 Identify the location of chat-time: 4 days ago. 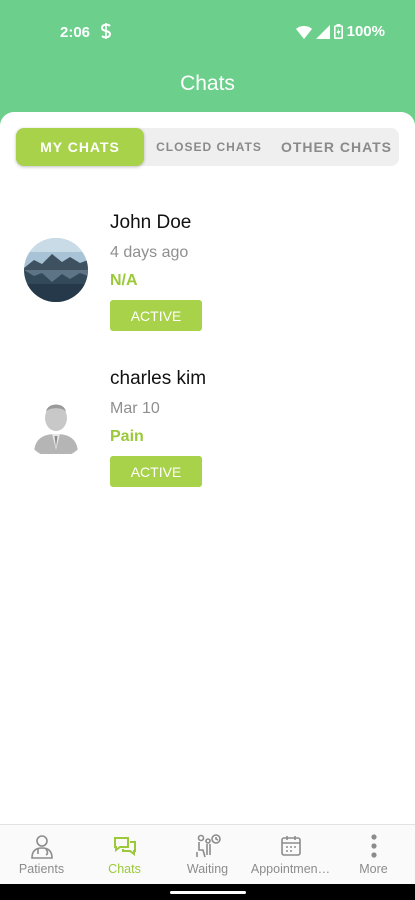
(149, 252).